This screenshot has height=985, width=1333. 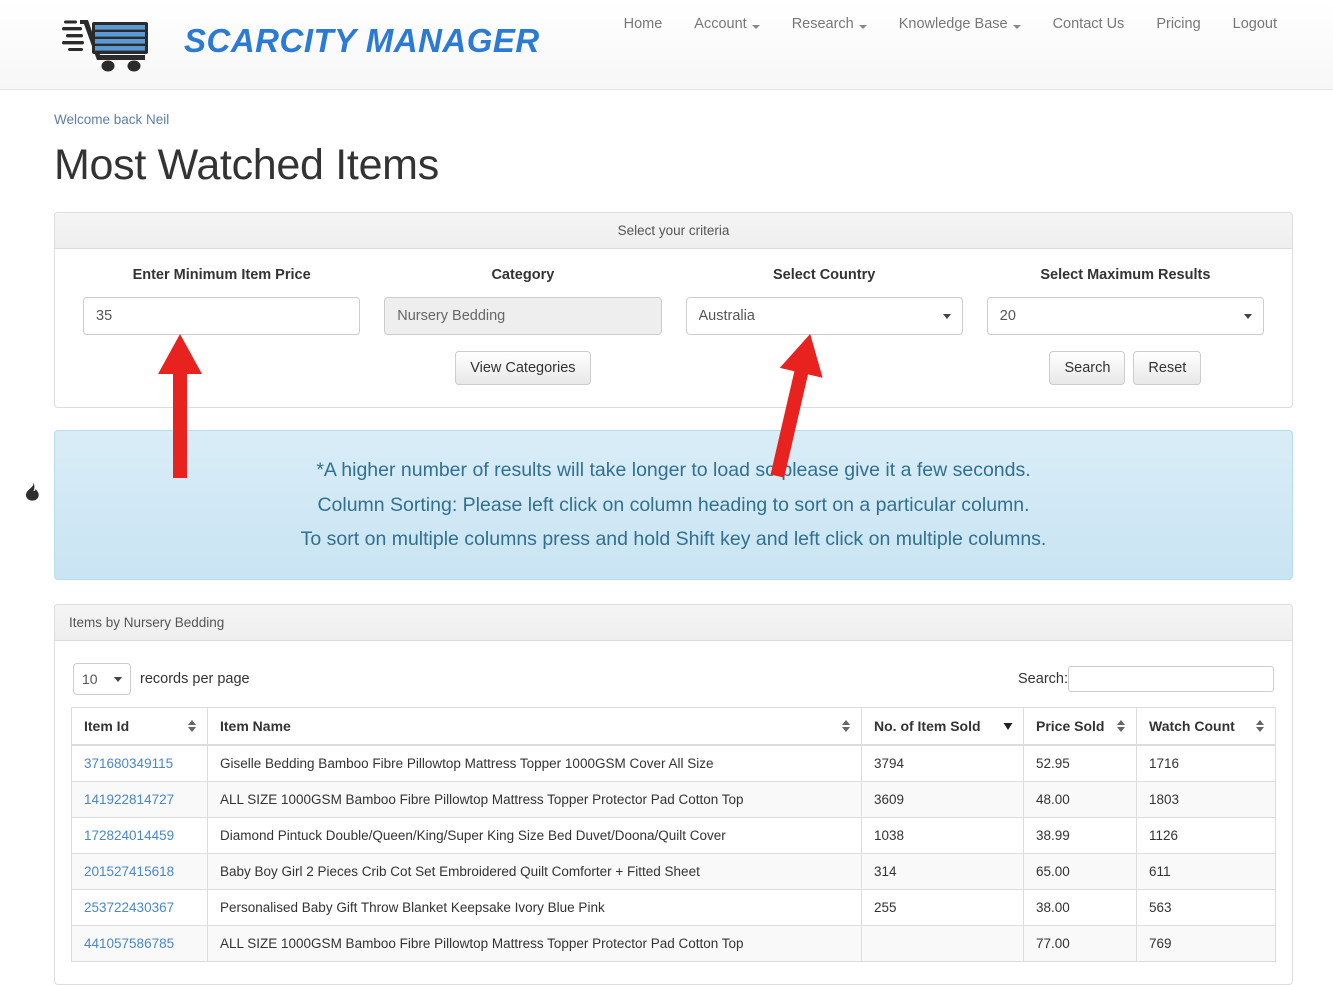 What do you see at coordinates (942, 836) in the screenshot?
I see `cell-sold: 1038` at bounding box center [942, 836].